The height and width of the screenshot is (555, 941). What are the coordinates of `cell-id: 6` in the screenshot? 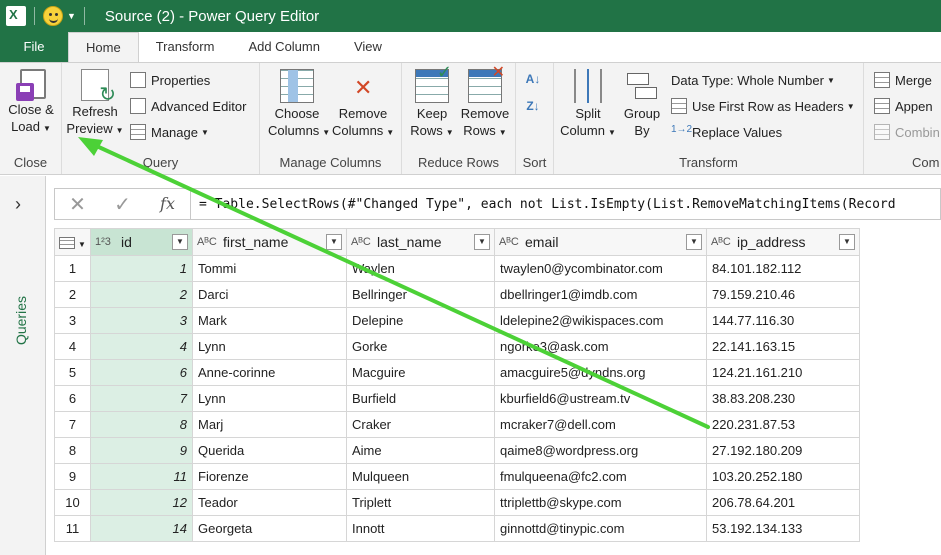 It's located at (141, 372).